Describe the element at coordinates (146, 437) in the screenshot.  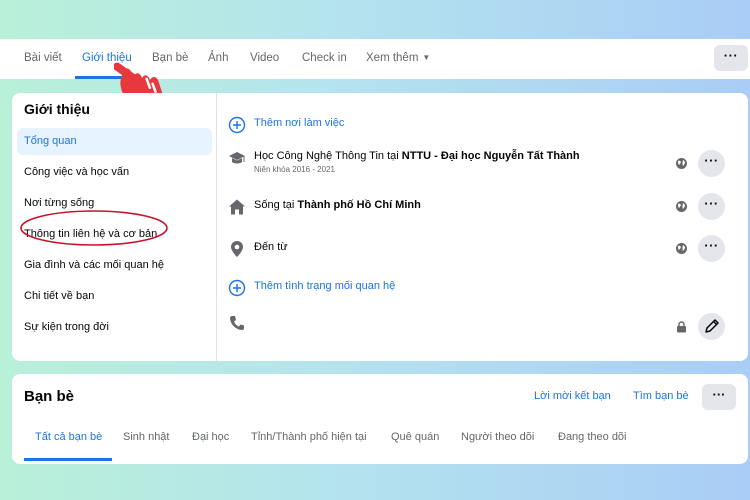
I see `friends-tab-birthdays: Sinh nhật` at that location.